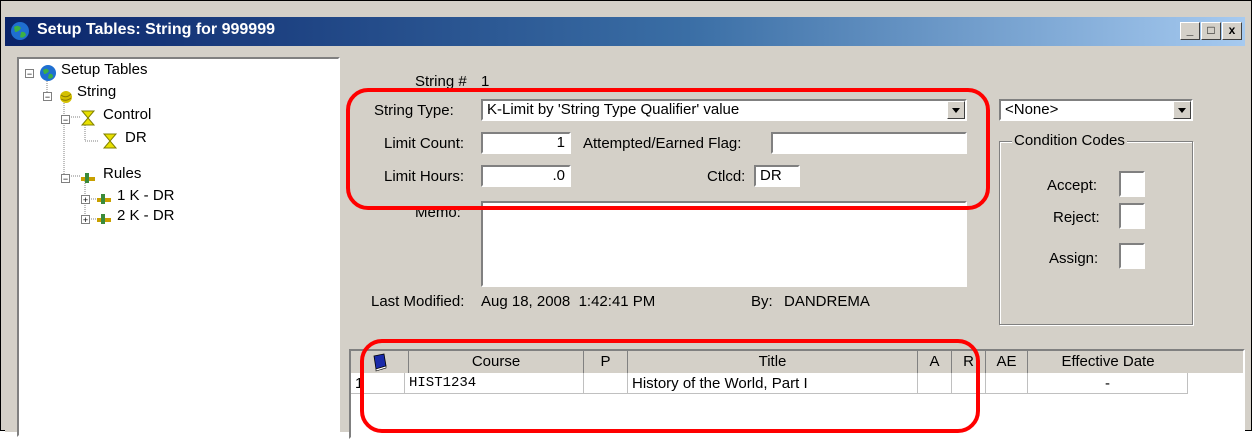 The height and width of the screenshot is (439, 1254). I want to click on by-label: By:, so click(762, 301).